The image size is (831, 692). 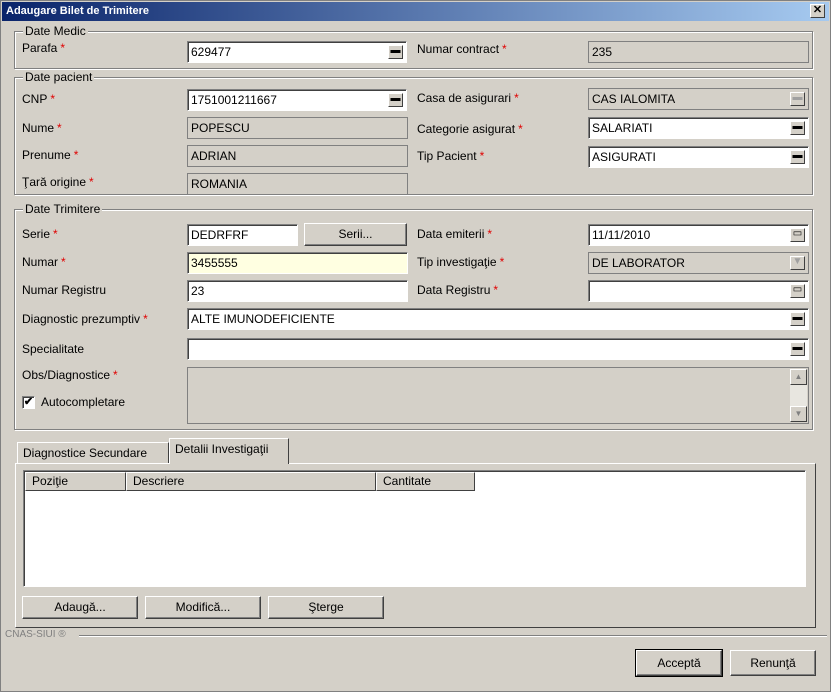 What do you see at coordinates (53, 349) in the screenshot?
I see `specialitate-label: Specialitate` at bounding box center [53, 349].